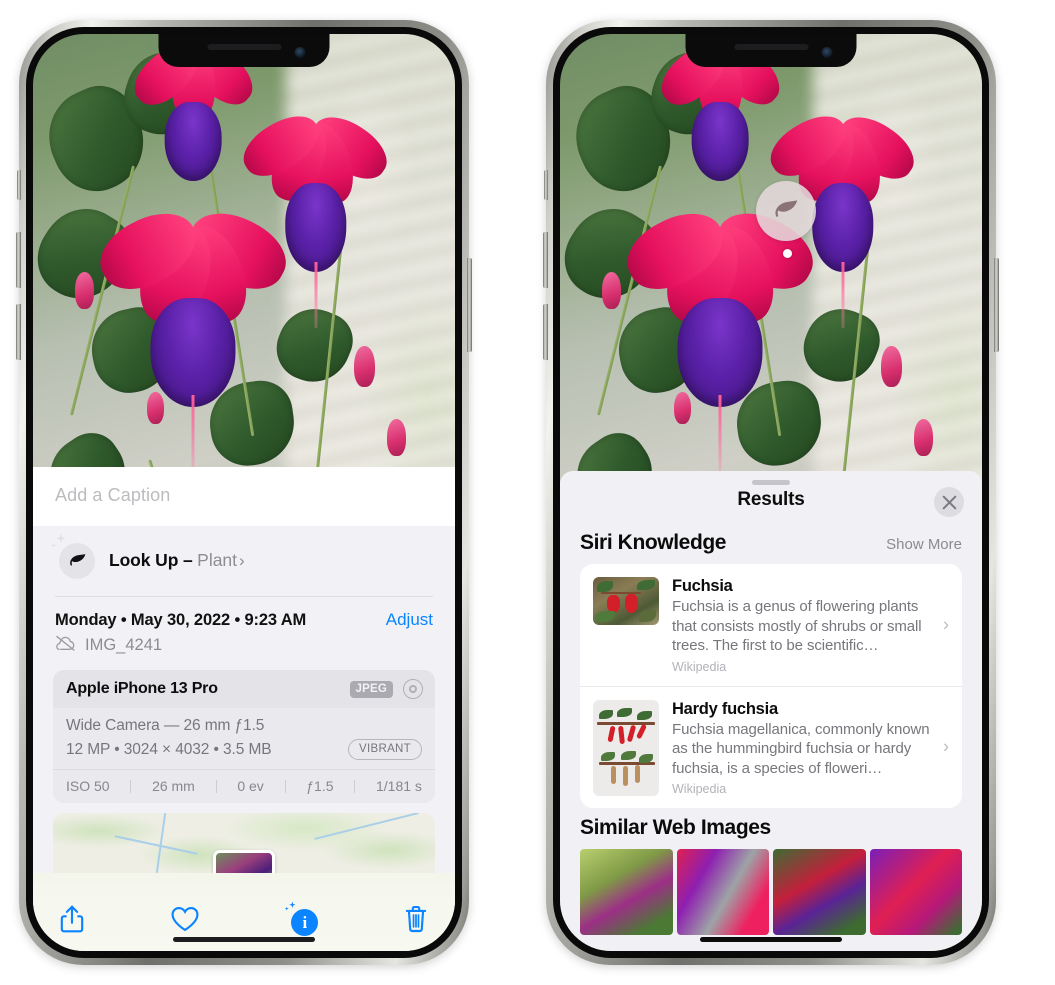 The width and height of the screenshot is (1055, 985). I want to click on visual-lookup-circle, so click(786, 211).